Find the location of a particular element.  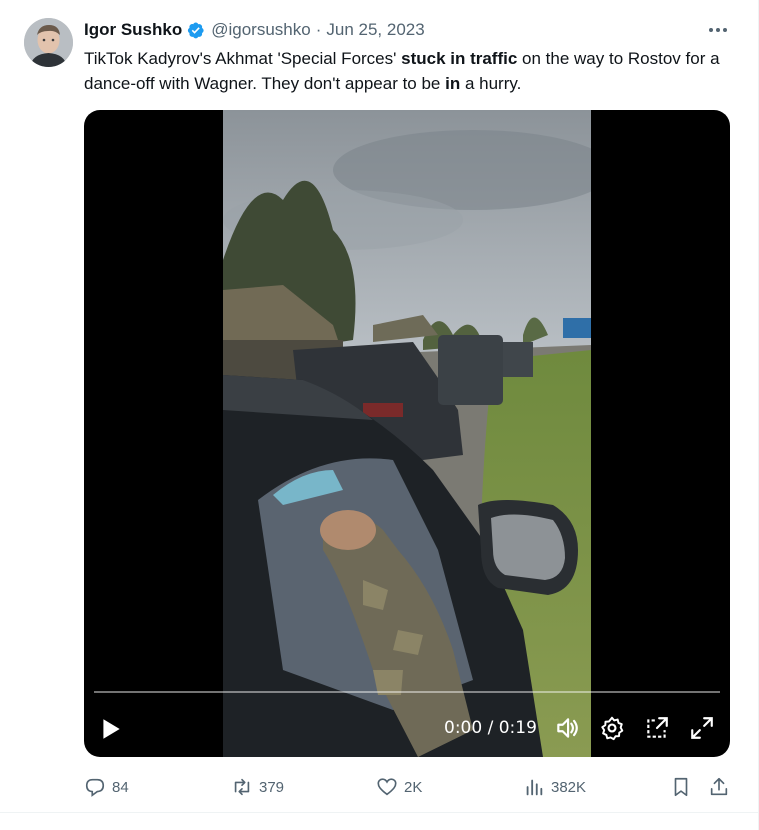

like-count: 2K is located at coordinates (413, 787).